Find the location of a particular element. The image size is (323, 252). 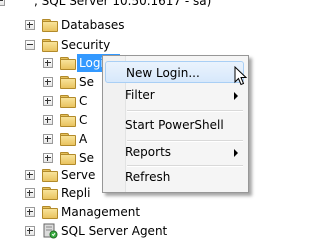

menu-separator is located at coordinates (185, 111).